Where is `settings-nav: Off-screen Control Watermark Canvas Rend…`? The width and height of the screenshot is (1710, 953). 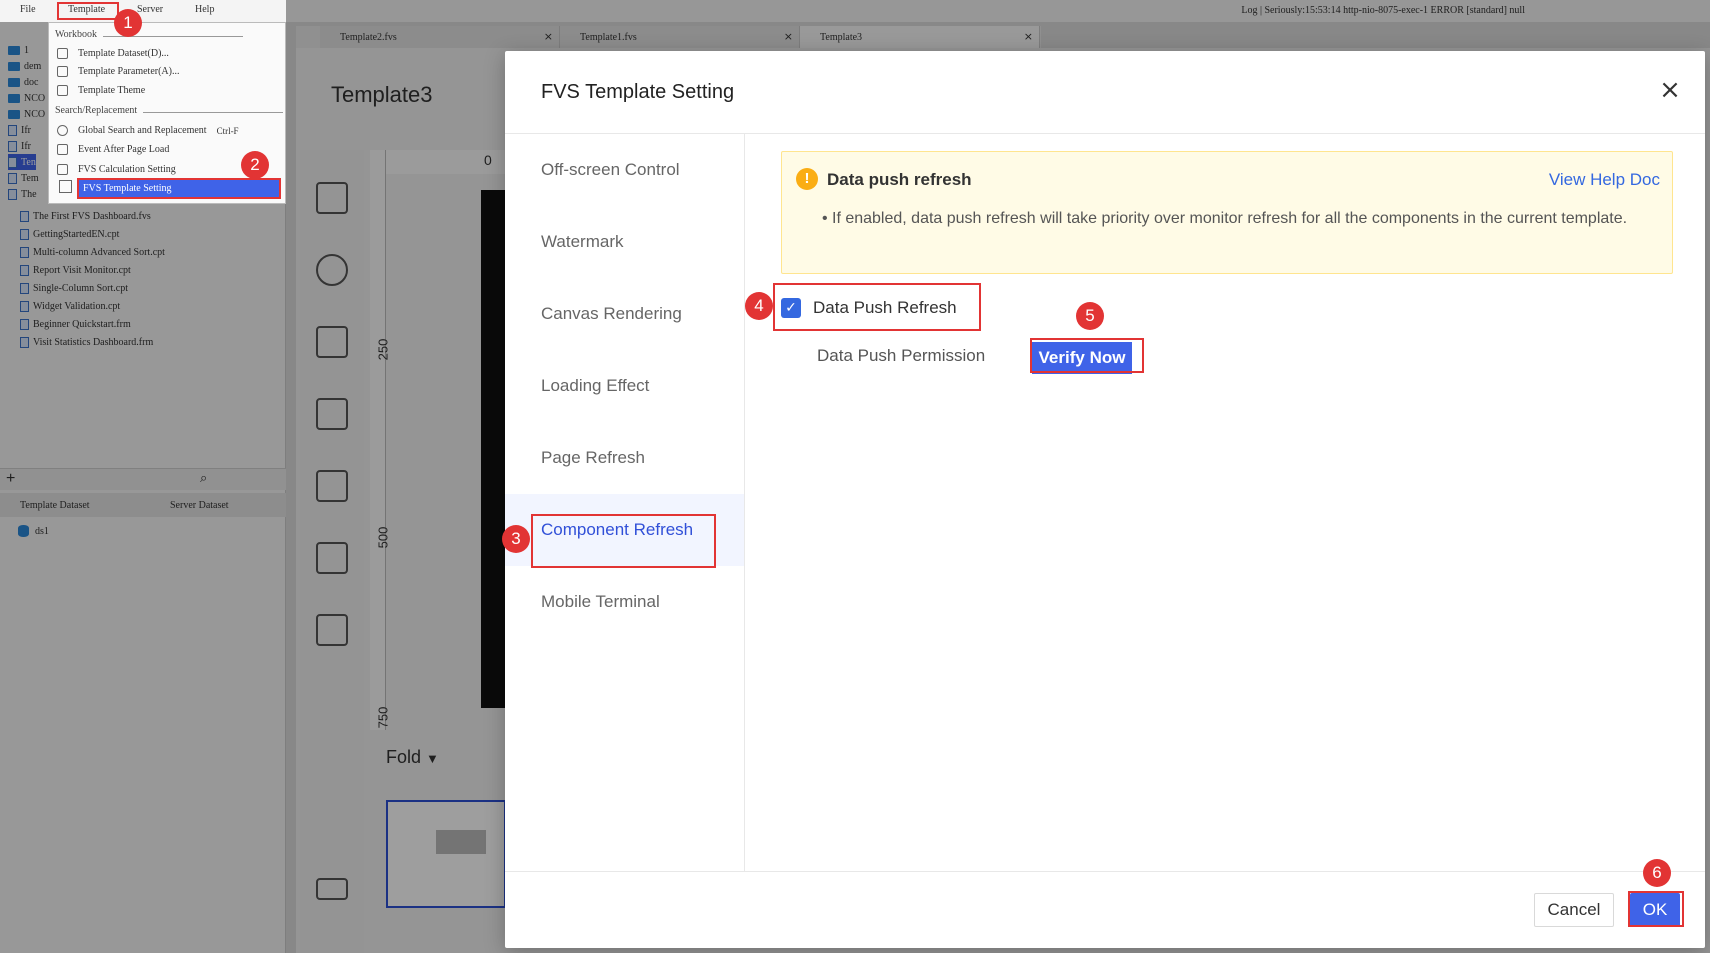 settings-nav: Off-screen Control Watermark Canvas Rend… is located at coordinates (625, 502).